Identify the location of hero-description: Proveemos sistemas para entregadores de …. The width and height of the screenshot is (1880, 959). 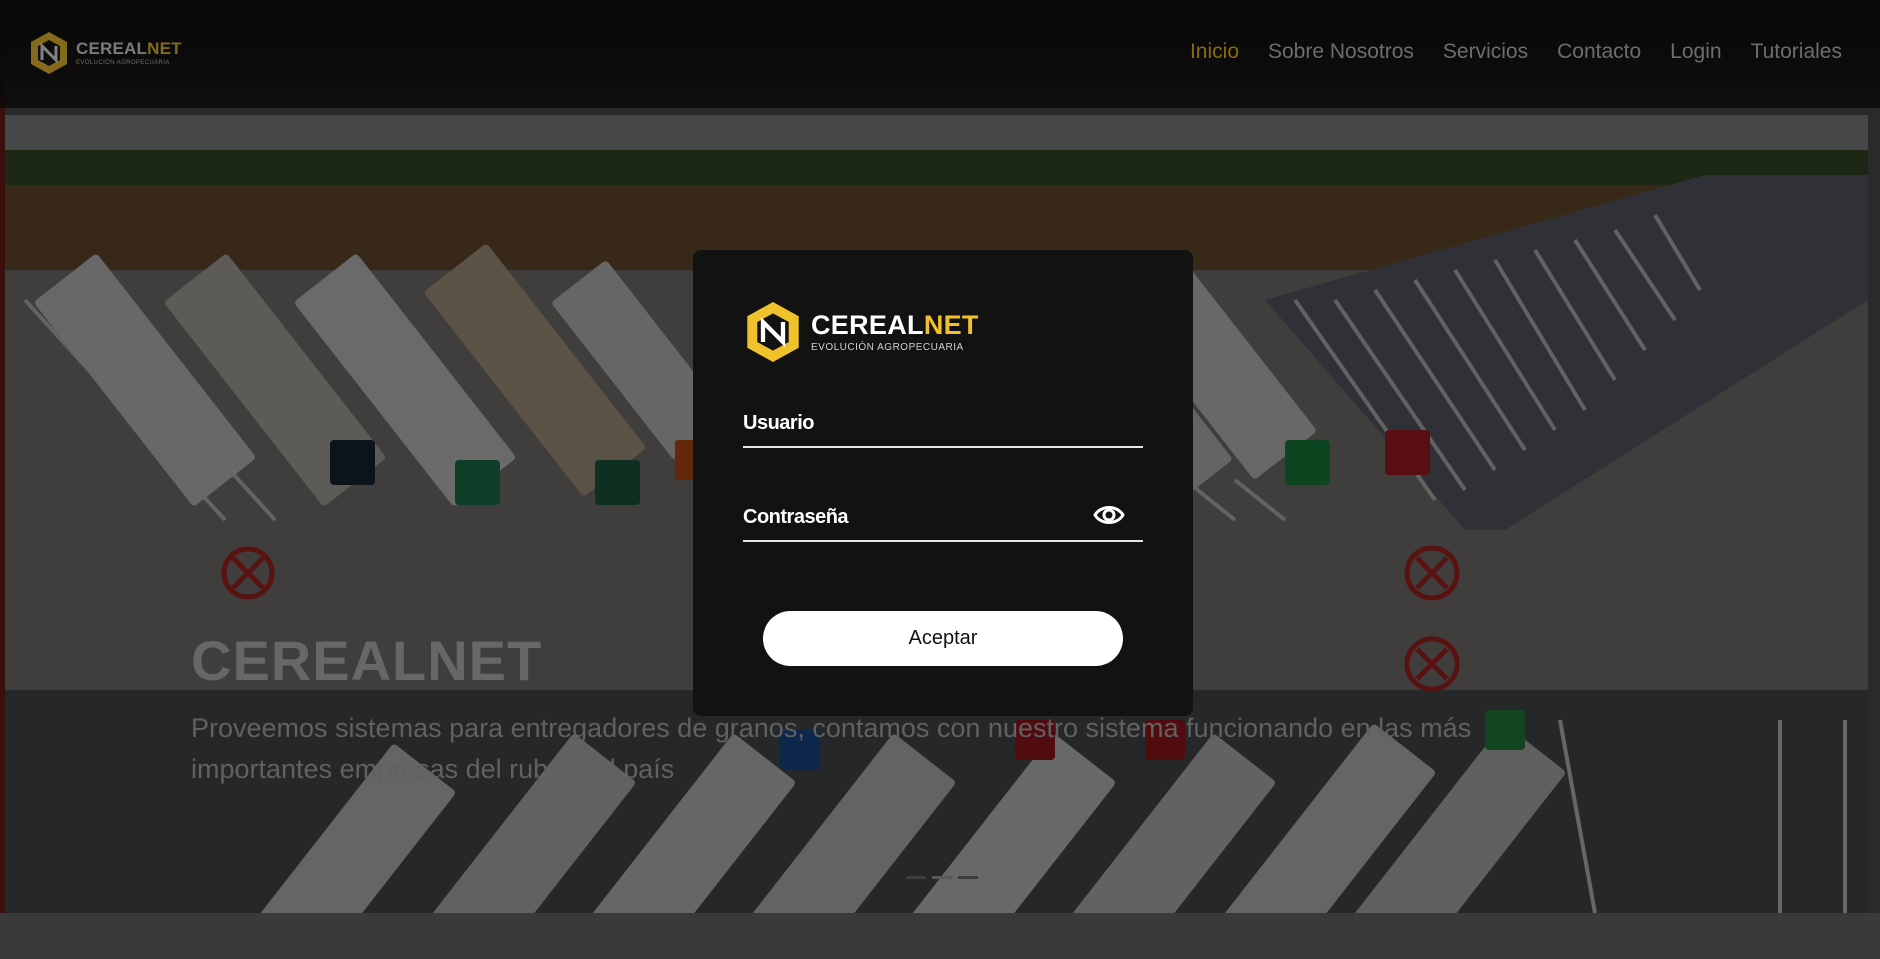
(831, 748).